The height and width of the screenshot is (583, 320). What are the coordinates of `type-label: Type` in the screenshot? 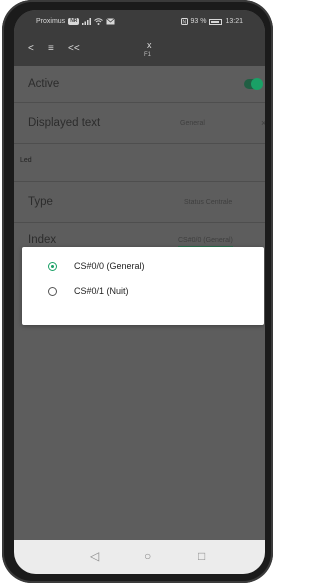 It's located at (40, 202).